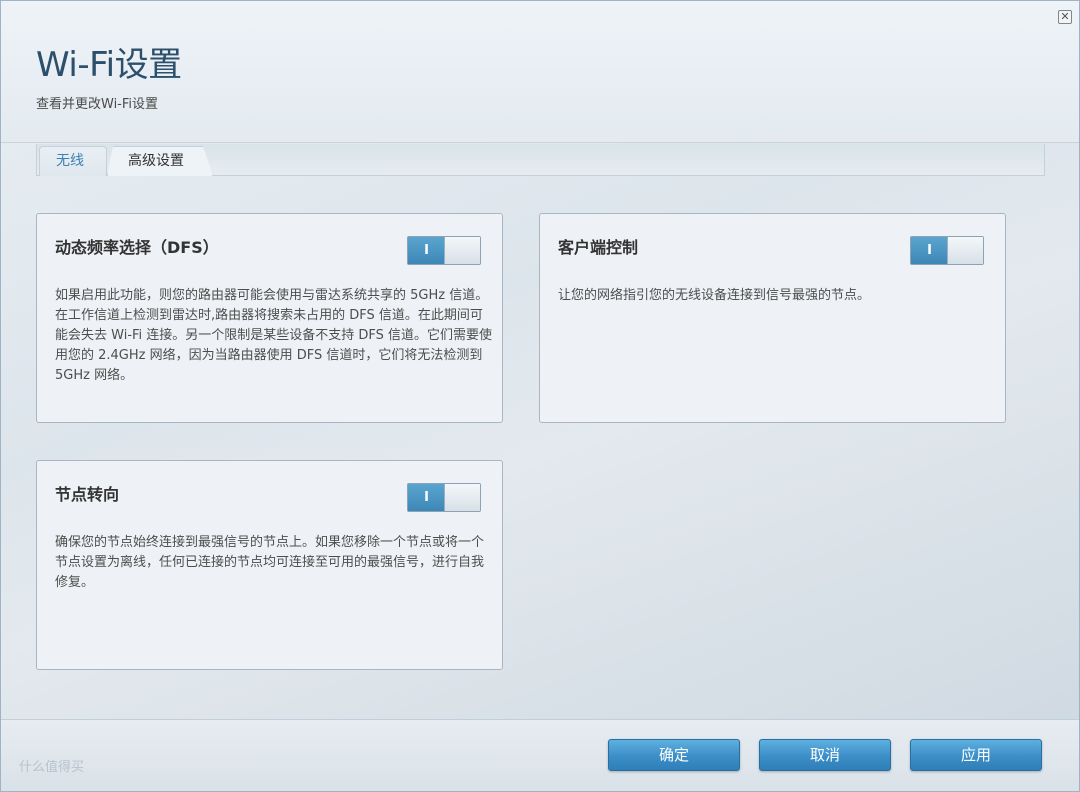  I want to click on page-title: Wi-Fi设置, so click(109, 65).